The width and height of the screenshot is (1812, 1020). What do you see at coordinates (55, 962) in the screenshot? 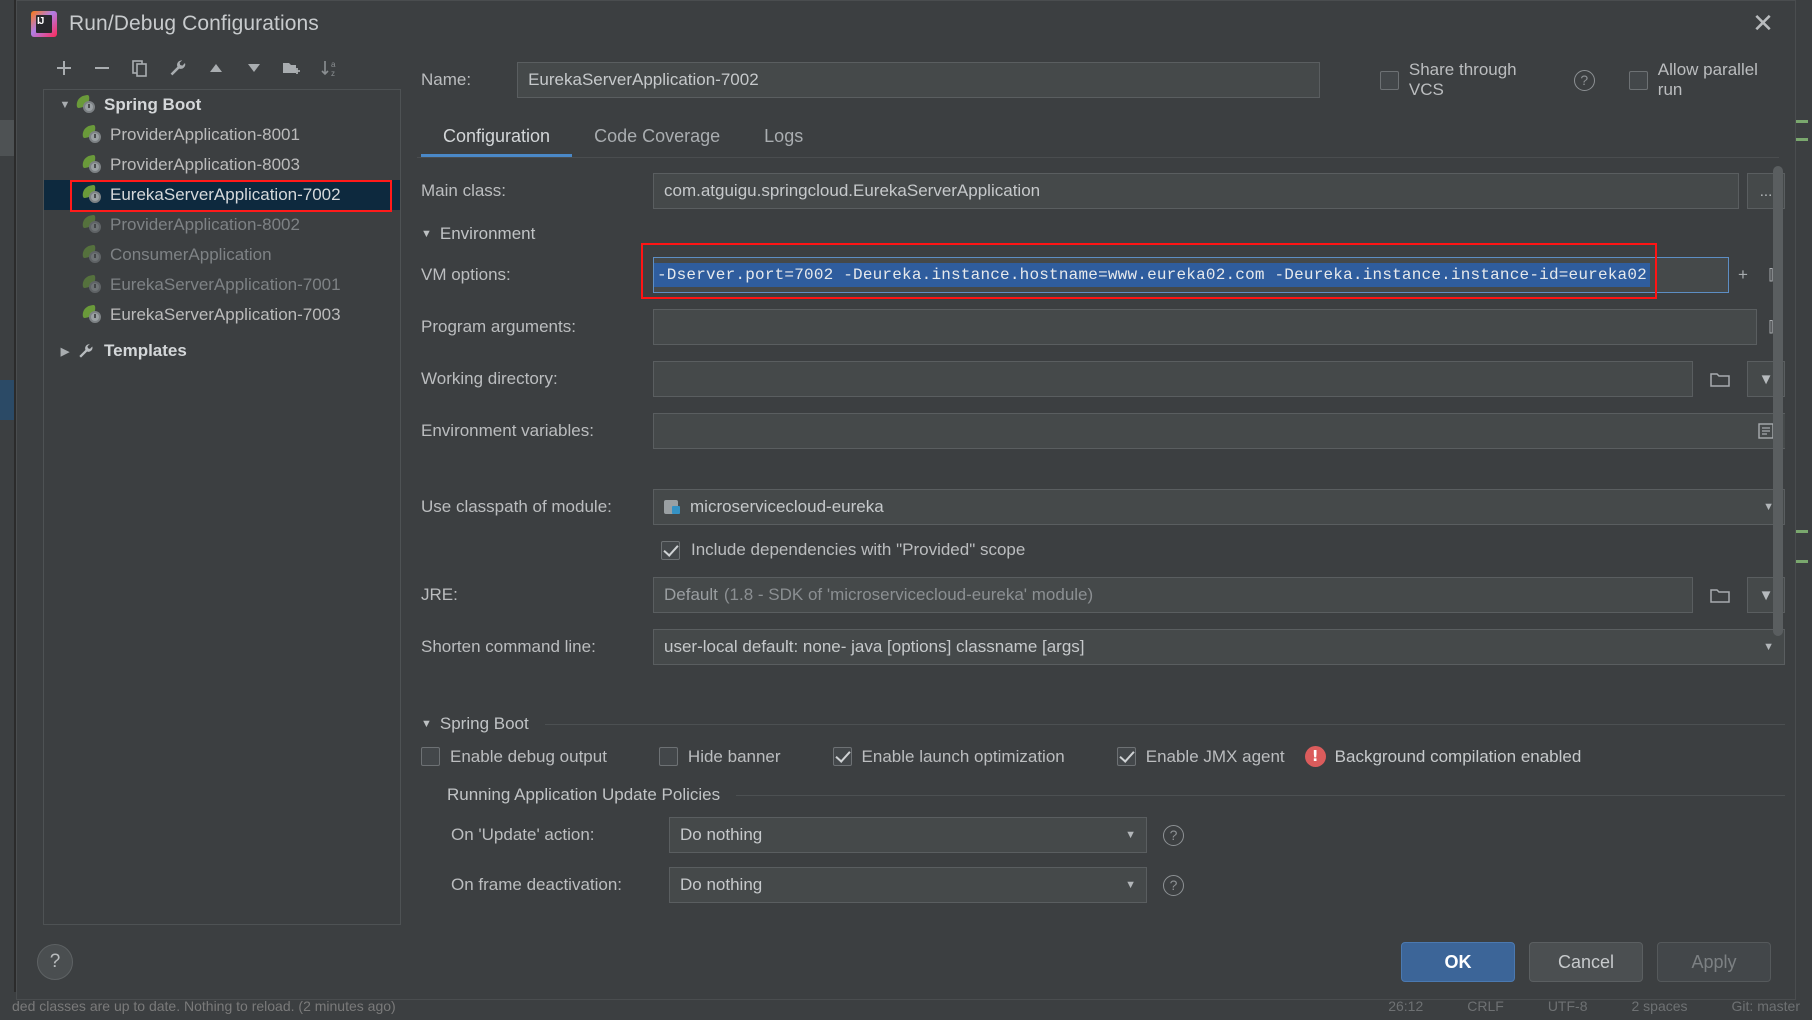
I see `help-icon: ?` at bounding box center [55, 962].